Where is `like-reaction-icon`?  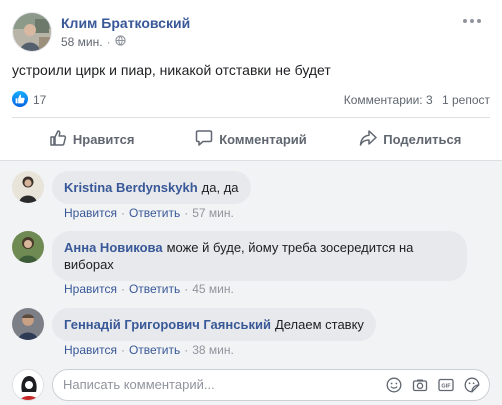 like-reaction-icon is located at coordinates (20, 99).